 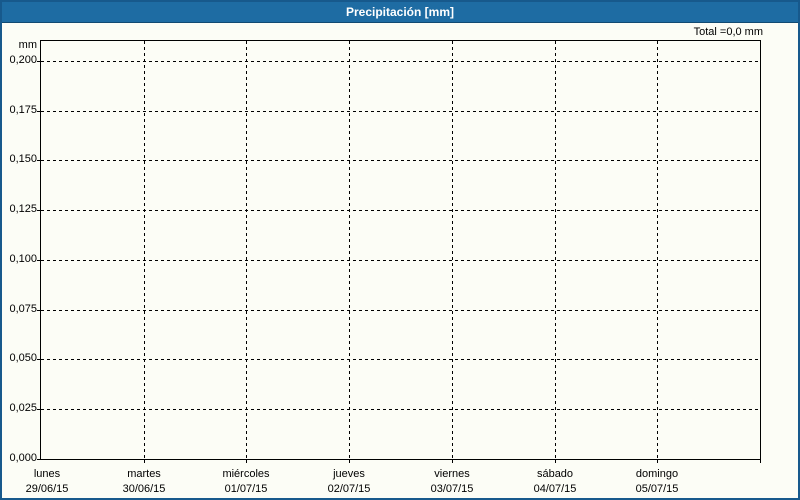 I want to click on chart-title-bar: Precipitación [mm], so click(x=400, y=12).